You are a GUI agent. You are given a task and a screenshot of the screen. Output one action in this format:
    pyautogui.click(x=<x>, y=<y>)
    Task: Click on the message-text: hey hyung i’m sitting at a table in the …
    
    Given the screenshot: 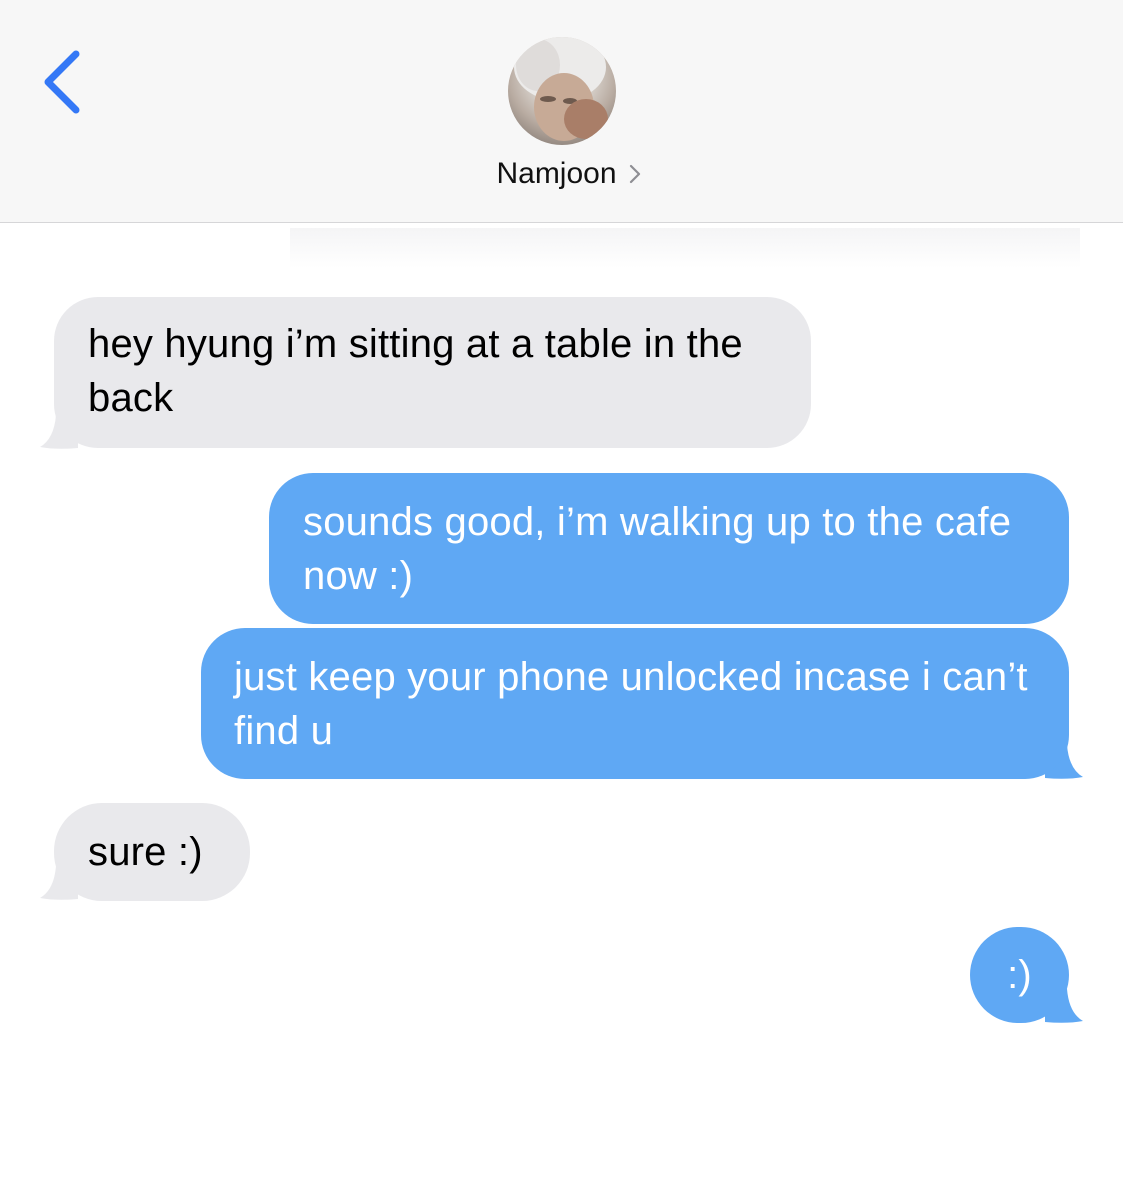 What is the action you would take?
    pyautogui.click(x=415, y=371)
    